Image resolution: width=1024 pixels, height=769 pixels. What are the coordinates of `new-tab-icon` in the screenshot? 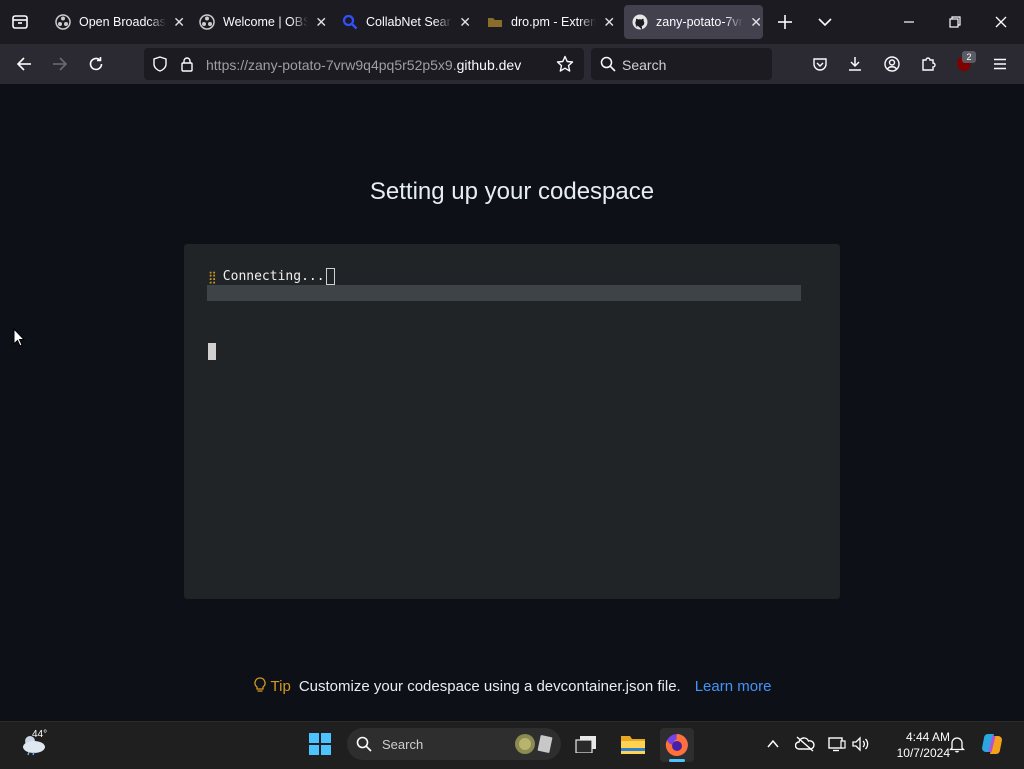 It's located at (785, 22).